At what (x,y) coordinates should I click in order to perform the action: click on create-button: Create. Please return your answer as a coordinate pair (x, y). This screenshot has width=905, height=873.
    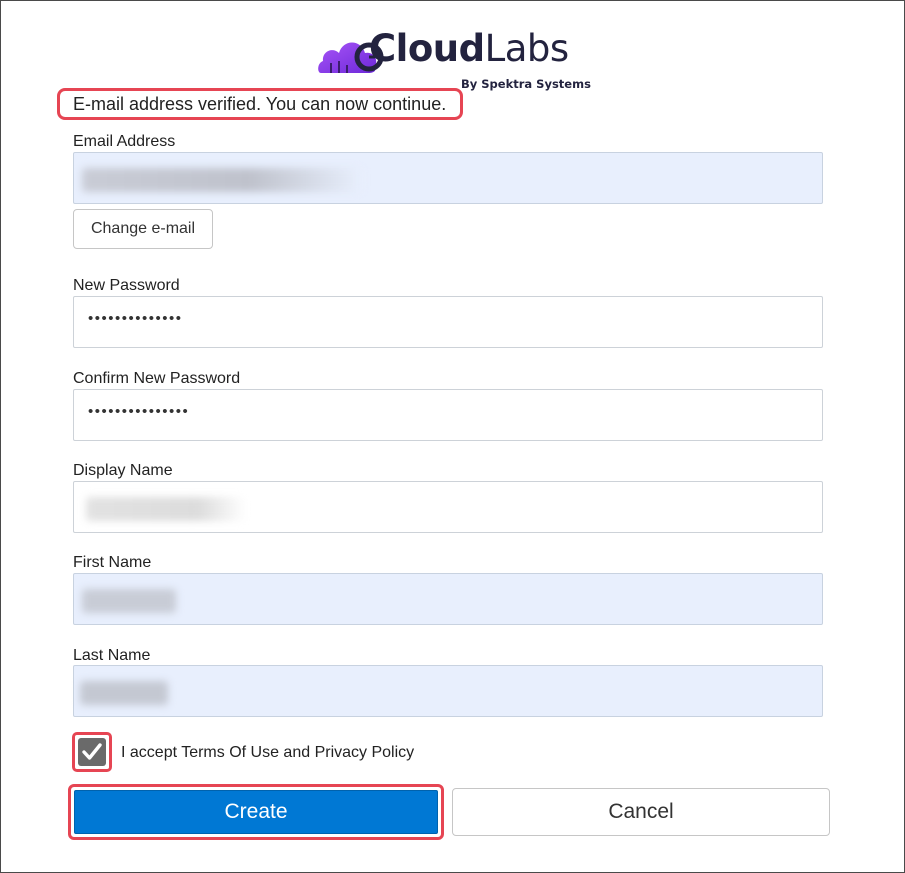
    Looking at the image, I should click on (256, 812).